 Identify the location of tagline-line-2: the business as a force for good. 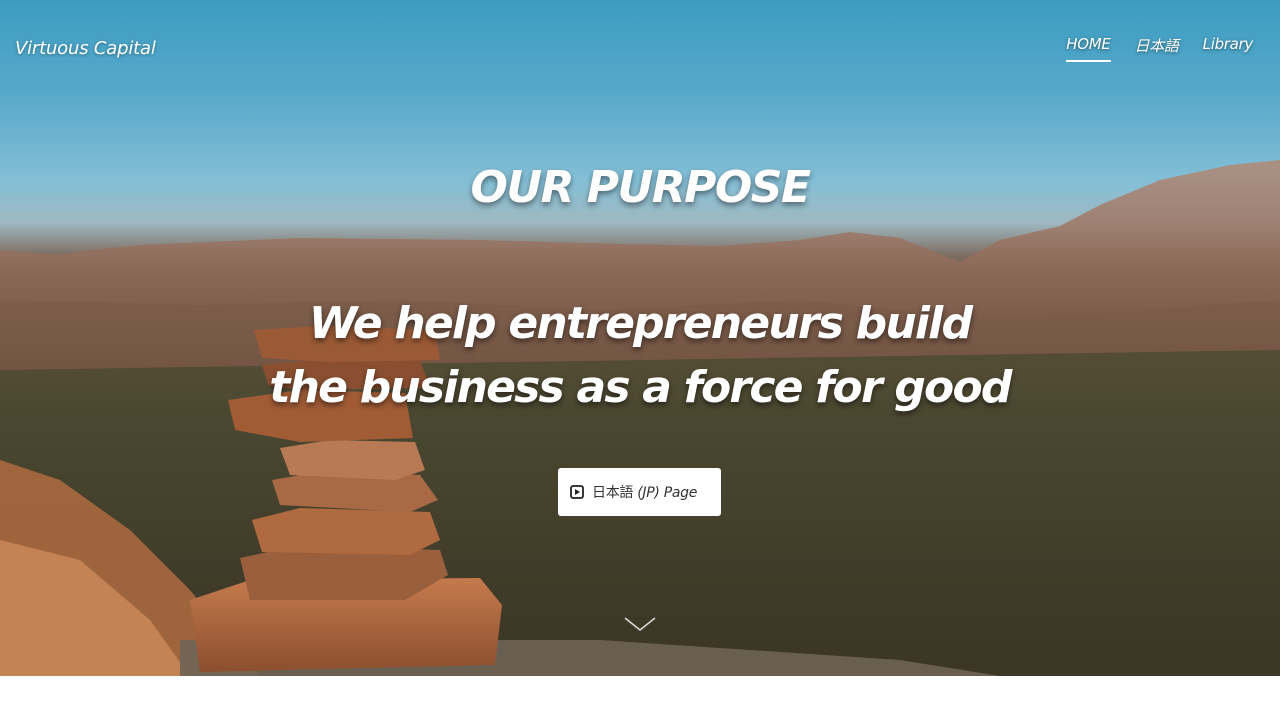
(640, 387).